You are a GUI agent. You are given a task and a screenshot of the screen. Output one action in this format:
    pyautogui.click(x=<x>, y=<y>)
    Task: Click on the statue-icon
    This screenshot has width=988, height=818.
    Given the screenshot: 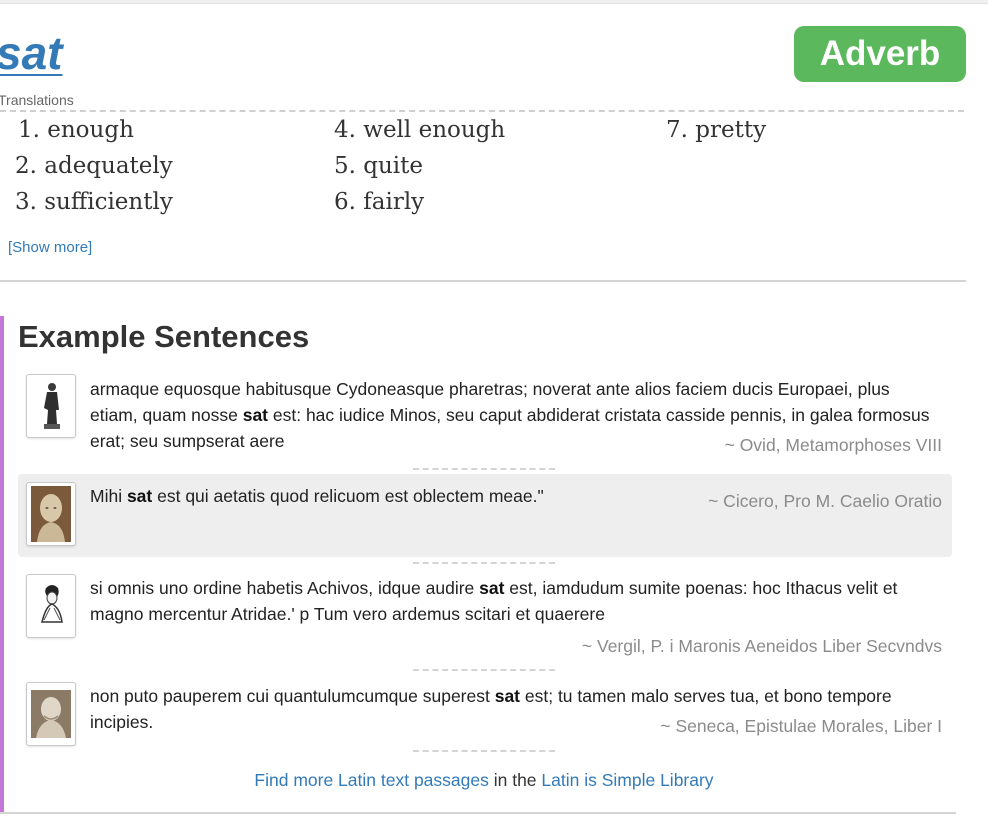 What is the action you would take?
    pyautogui.click(x=51, y=406)
    